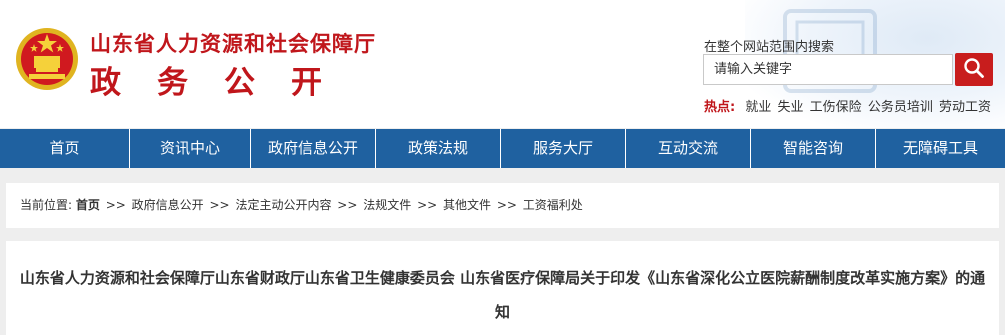  What do you see at coordinates (387, 205) in the screenshot?
I see `breadcrumb-item-regulations: 法规文件` at bounding box center [387, 205].